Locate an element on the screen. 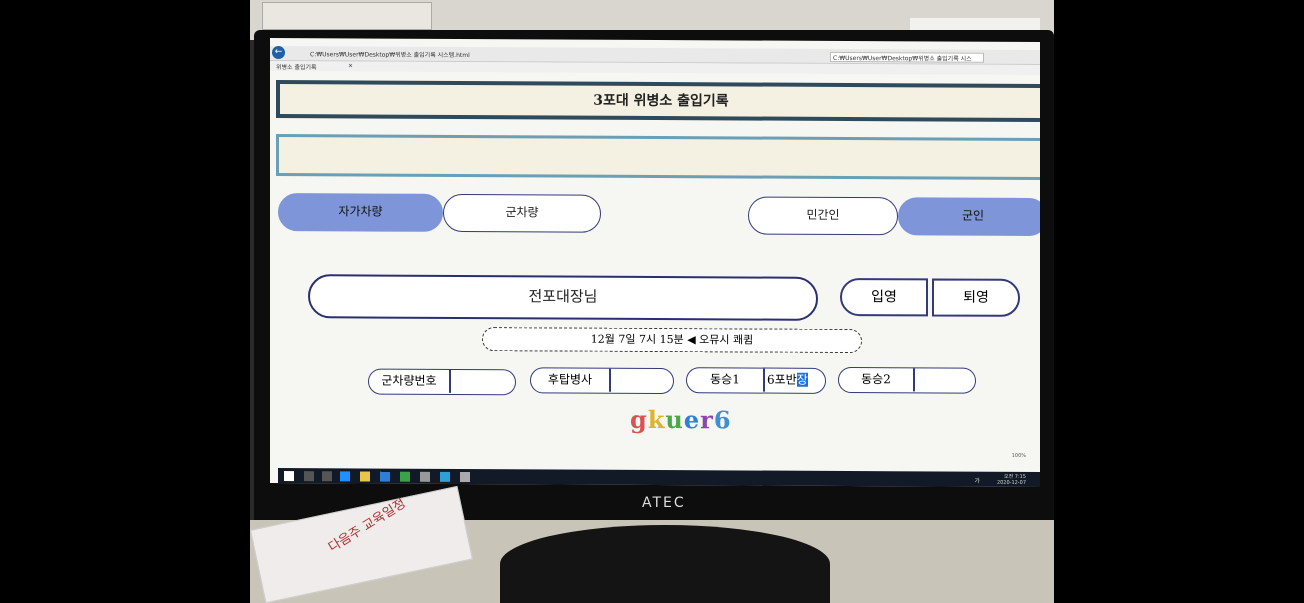 This screenshot has height=603, width=1304. rear-seat-input is located at coordinates (614, 380).